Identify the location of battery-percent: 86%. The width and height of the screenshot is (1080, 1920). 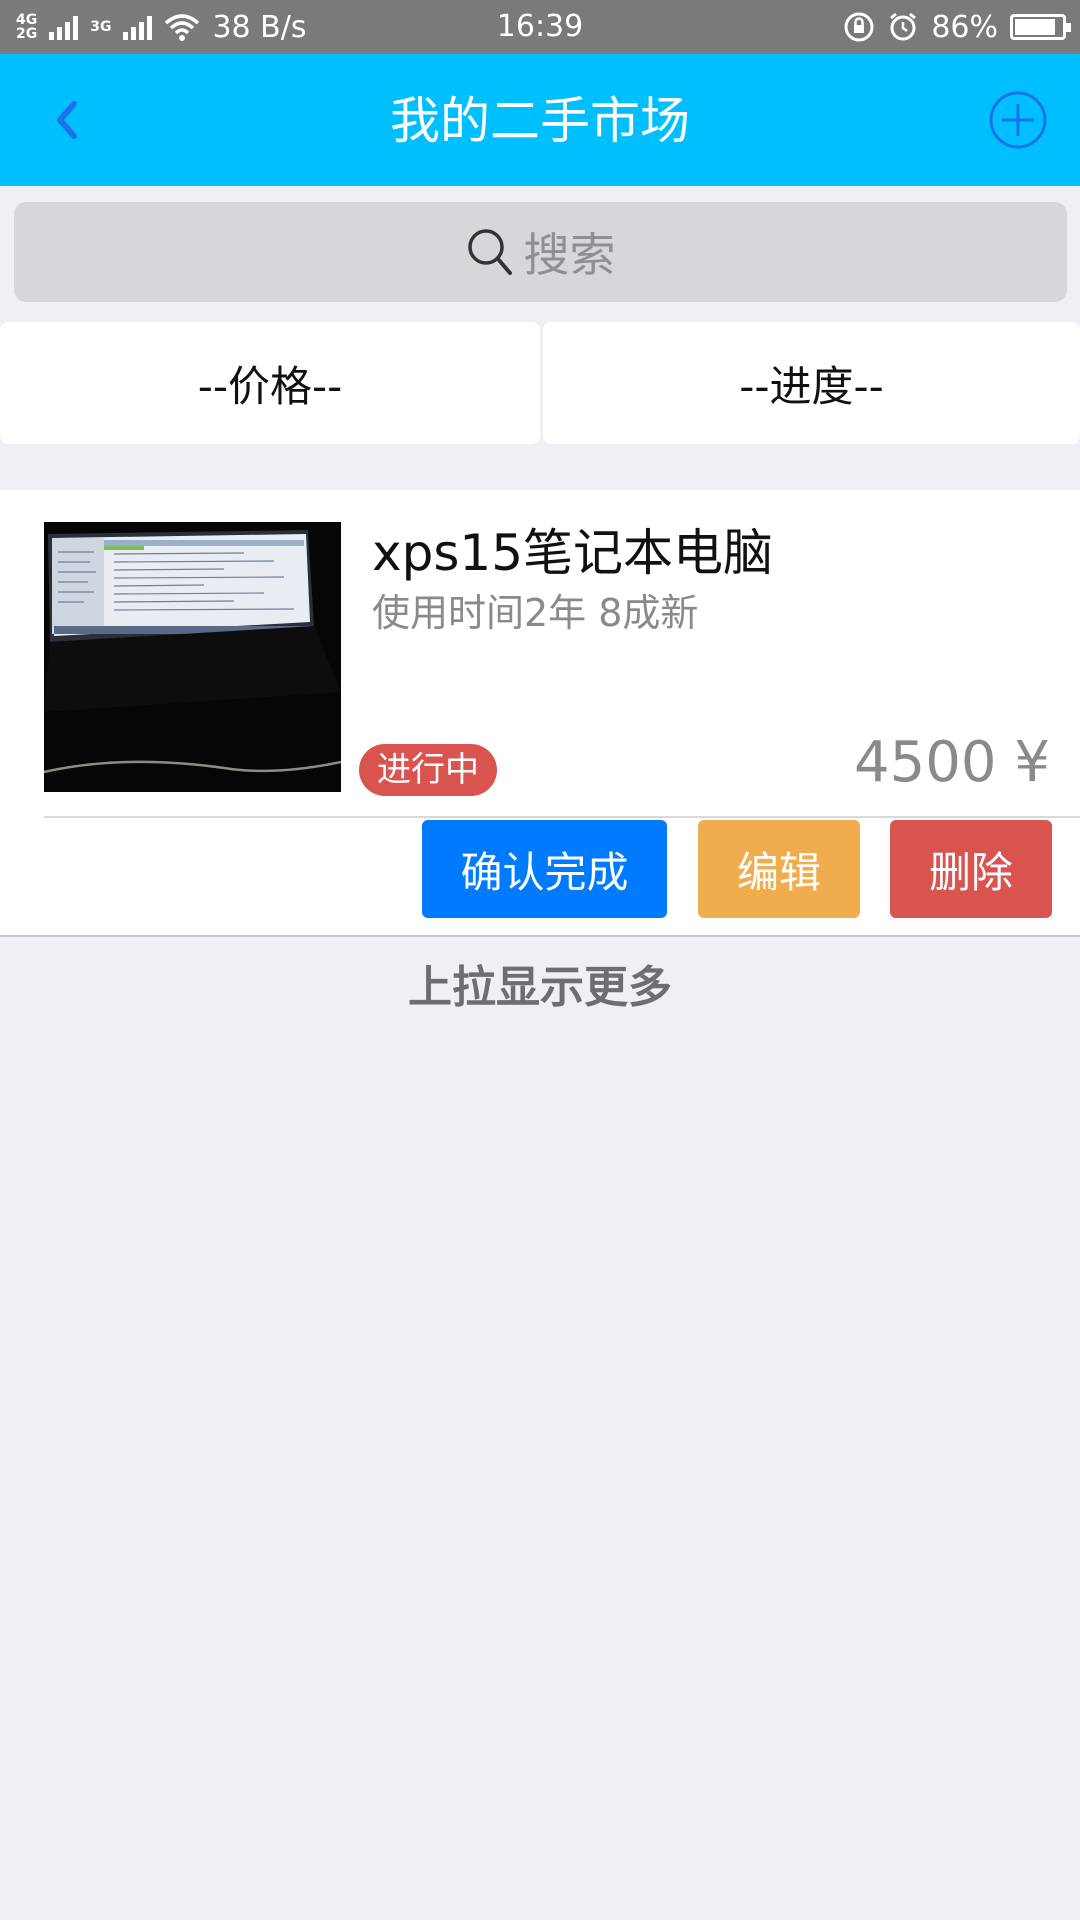
(964, 27).